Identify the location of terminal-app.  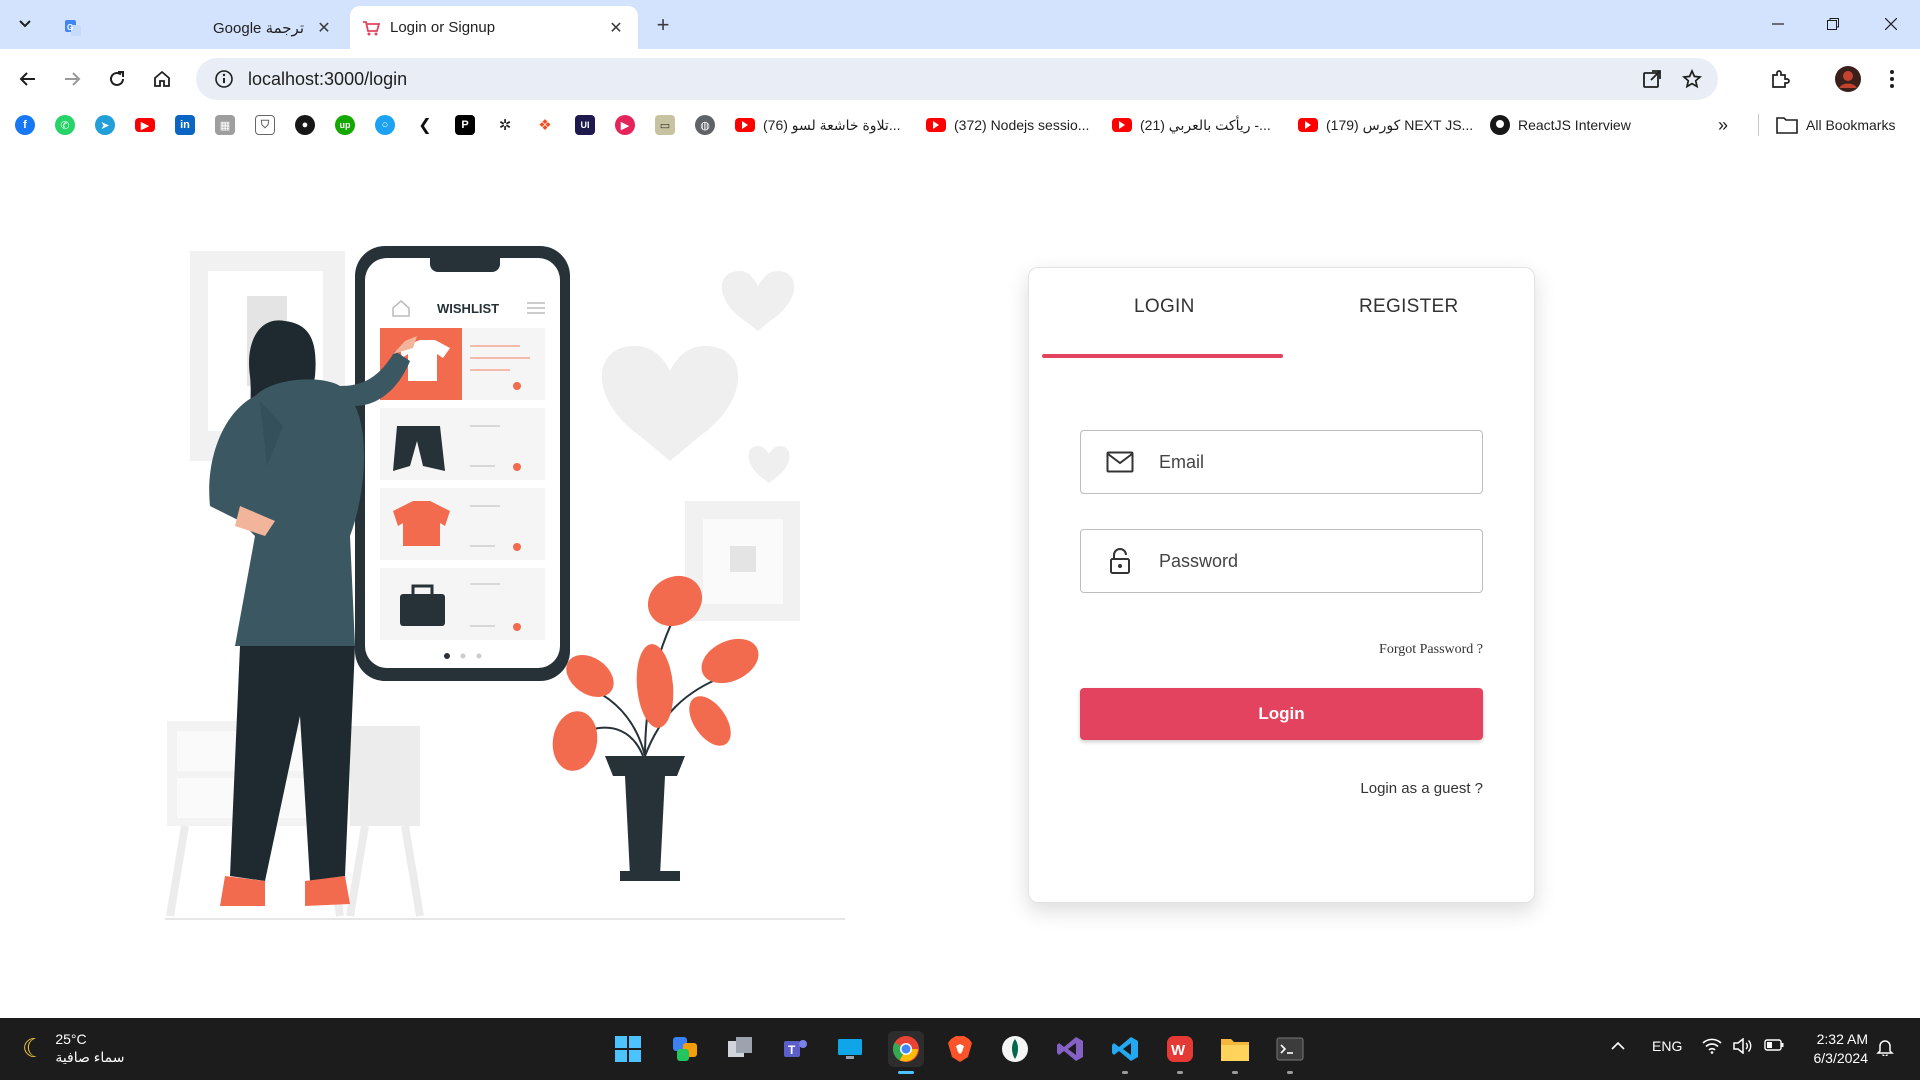
(1290, 1052).